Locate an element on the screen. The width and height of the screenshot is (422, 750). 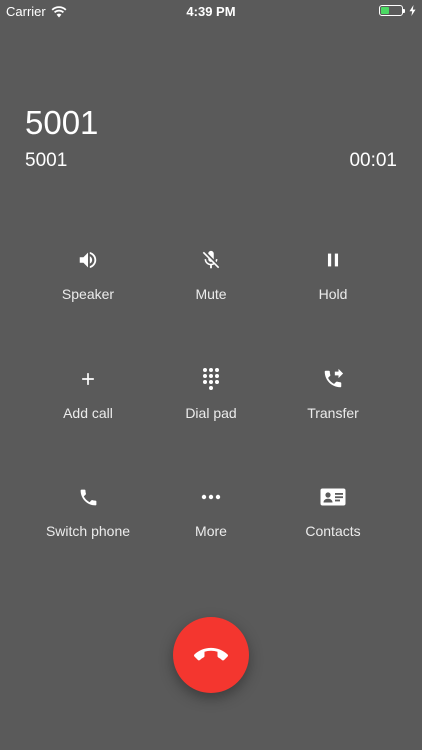
add-call-button: Add call is located at coordinates (88, 406).